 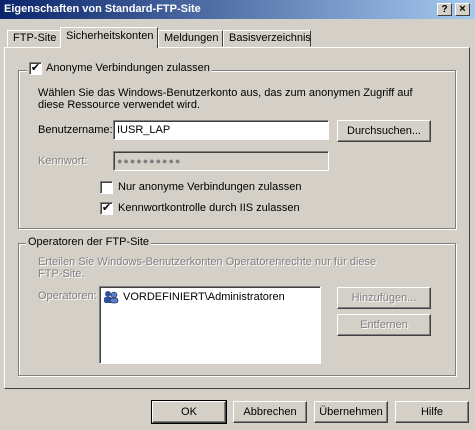 What do you see at coordinates (89, 242) in the screenshot?
I see `operators-group-legend: Operatoren der FTP-Site` at bounding box center [89, 242].